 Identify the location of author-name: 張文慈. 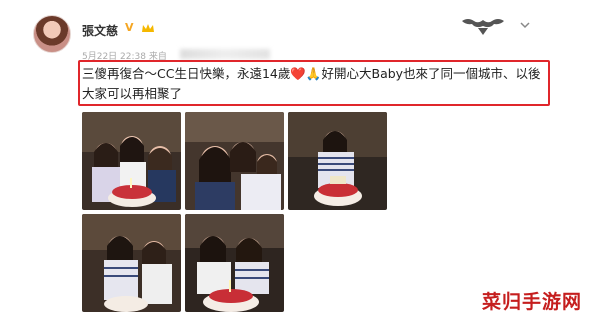
(100, 30).